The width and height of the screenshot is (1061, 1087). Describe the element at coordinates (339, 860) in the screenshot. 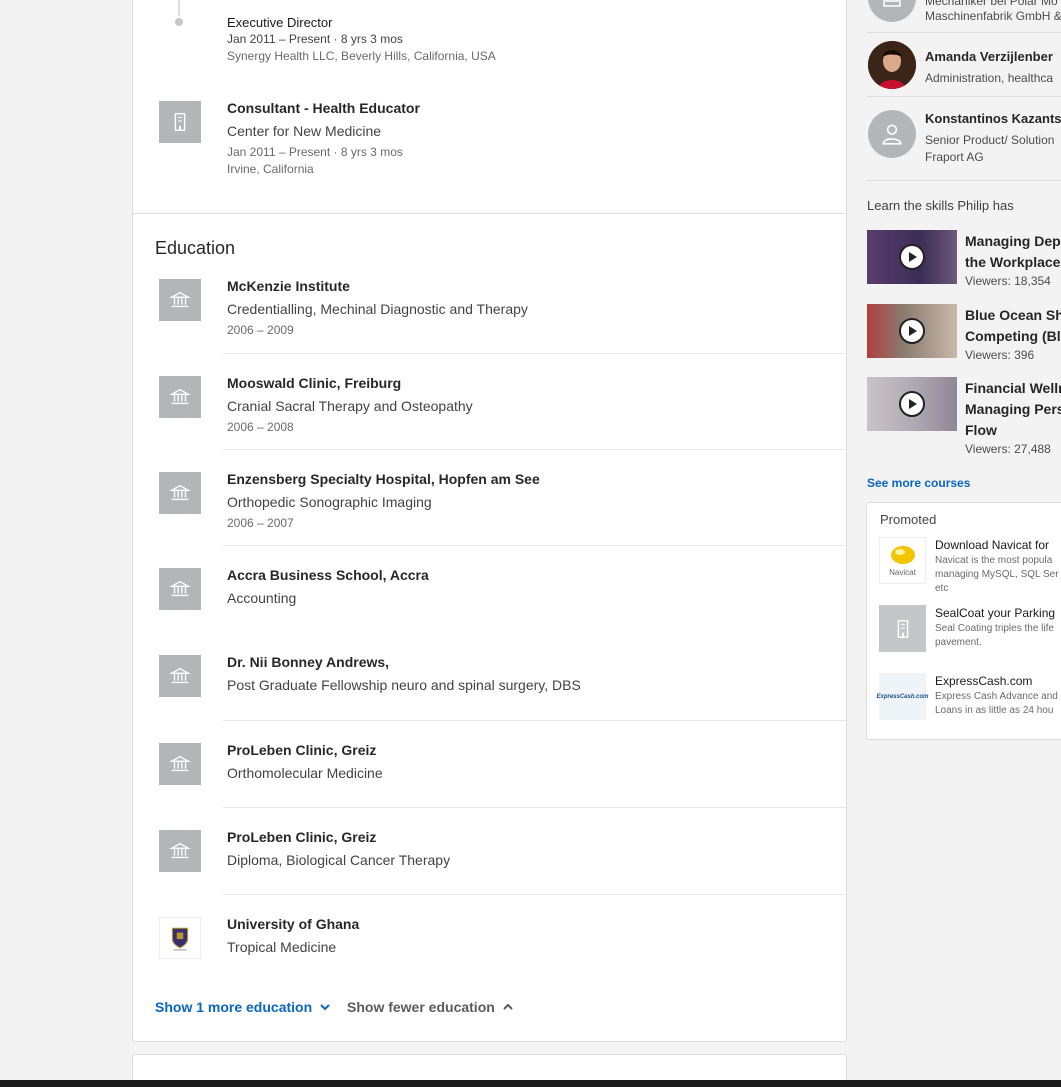

I see `school-degree: Diploma, Biological Cancer Therapy` at that location.